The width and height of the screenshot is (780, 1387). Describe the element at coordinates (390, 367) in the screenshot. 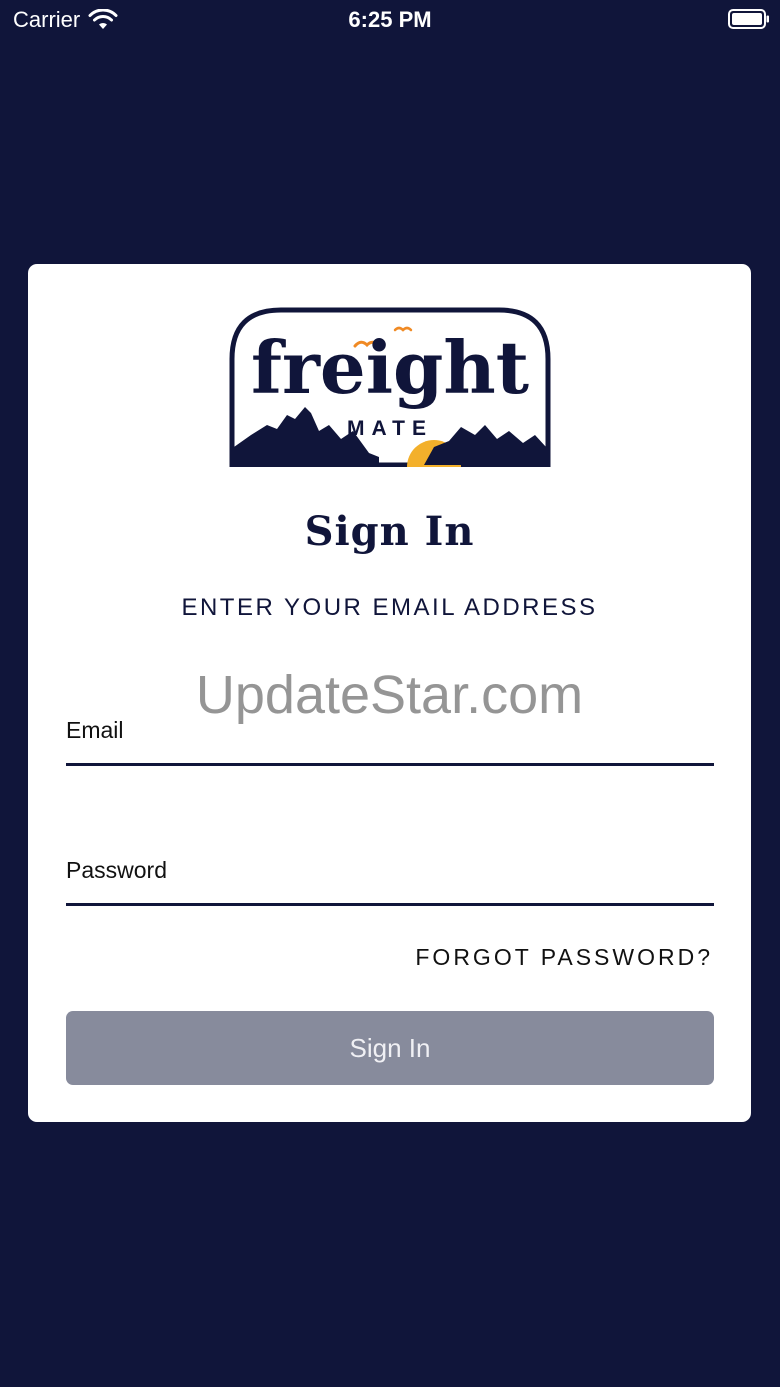

I see `logo-wordmark: freight` at that location.